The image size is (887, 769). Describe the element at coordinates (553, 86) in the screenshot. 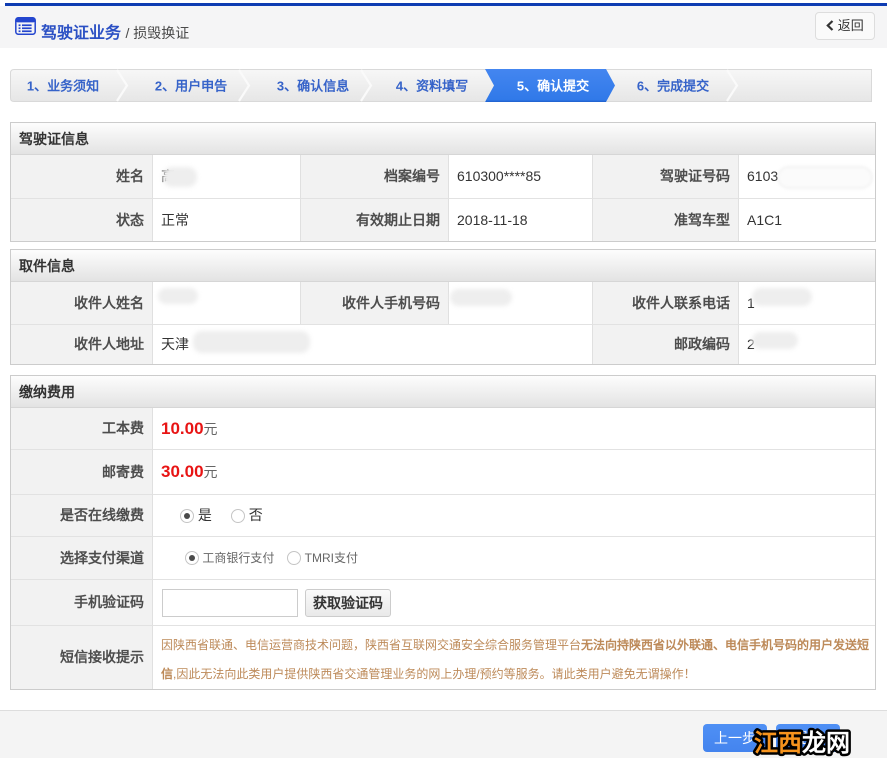

I see `svg-text: 5、确认提交` at that location.